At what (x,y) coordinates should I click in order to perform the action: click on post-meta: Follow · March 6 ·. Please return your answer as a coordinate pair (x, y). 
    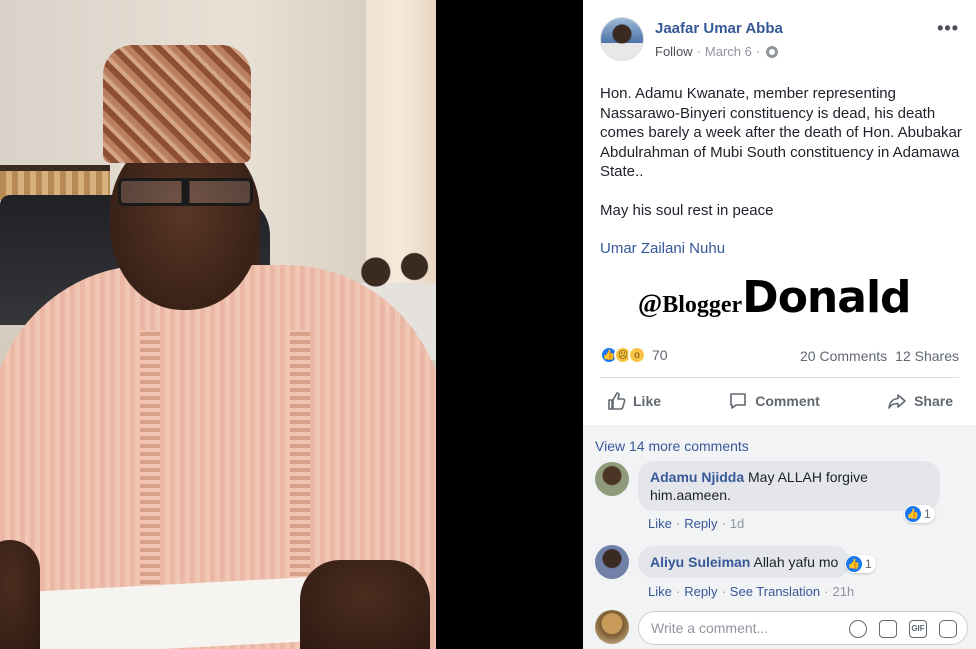
    Looking at the image, I should click on (717, 51).